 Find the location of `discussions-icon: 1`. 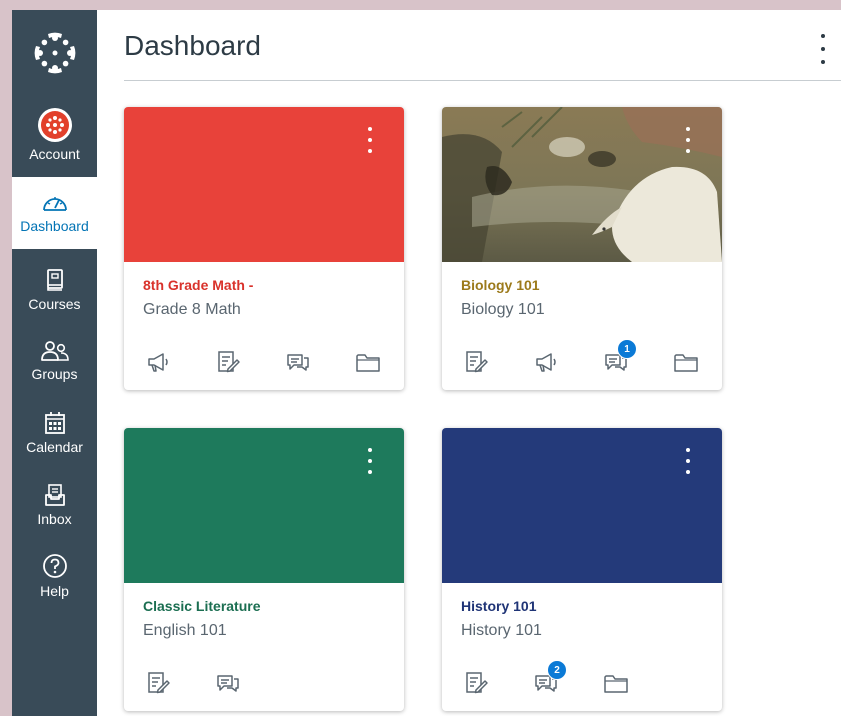

discussions-icon: 1 is located at coordinates (619, 358).